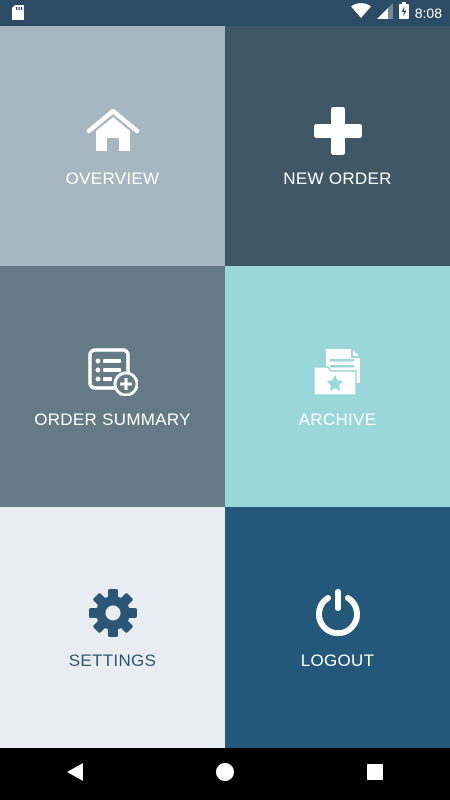 The image size is (450, 800). I want to click on back-icon, so click(75, 774).